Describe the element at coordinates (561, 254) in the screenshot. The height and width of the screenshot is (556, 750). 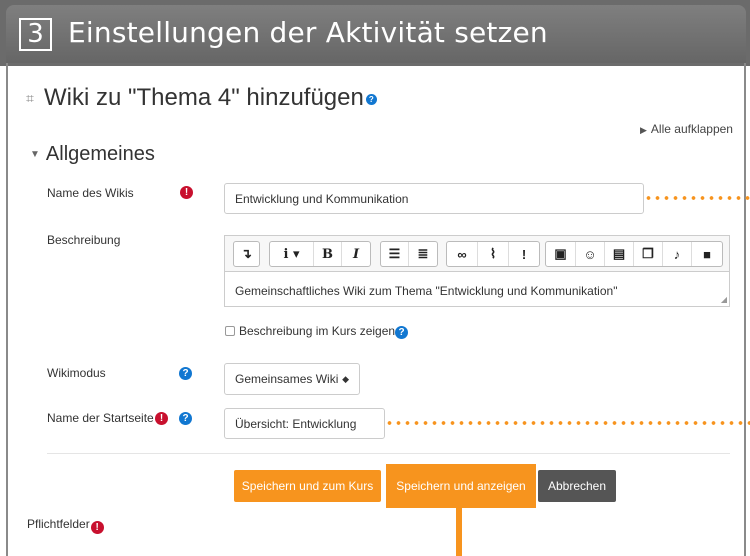
I see `image-icon: ▣` at that location.